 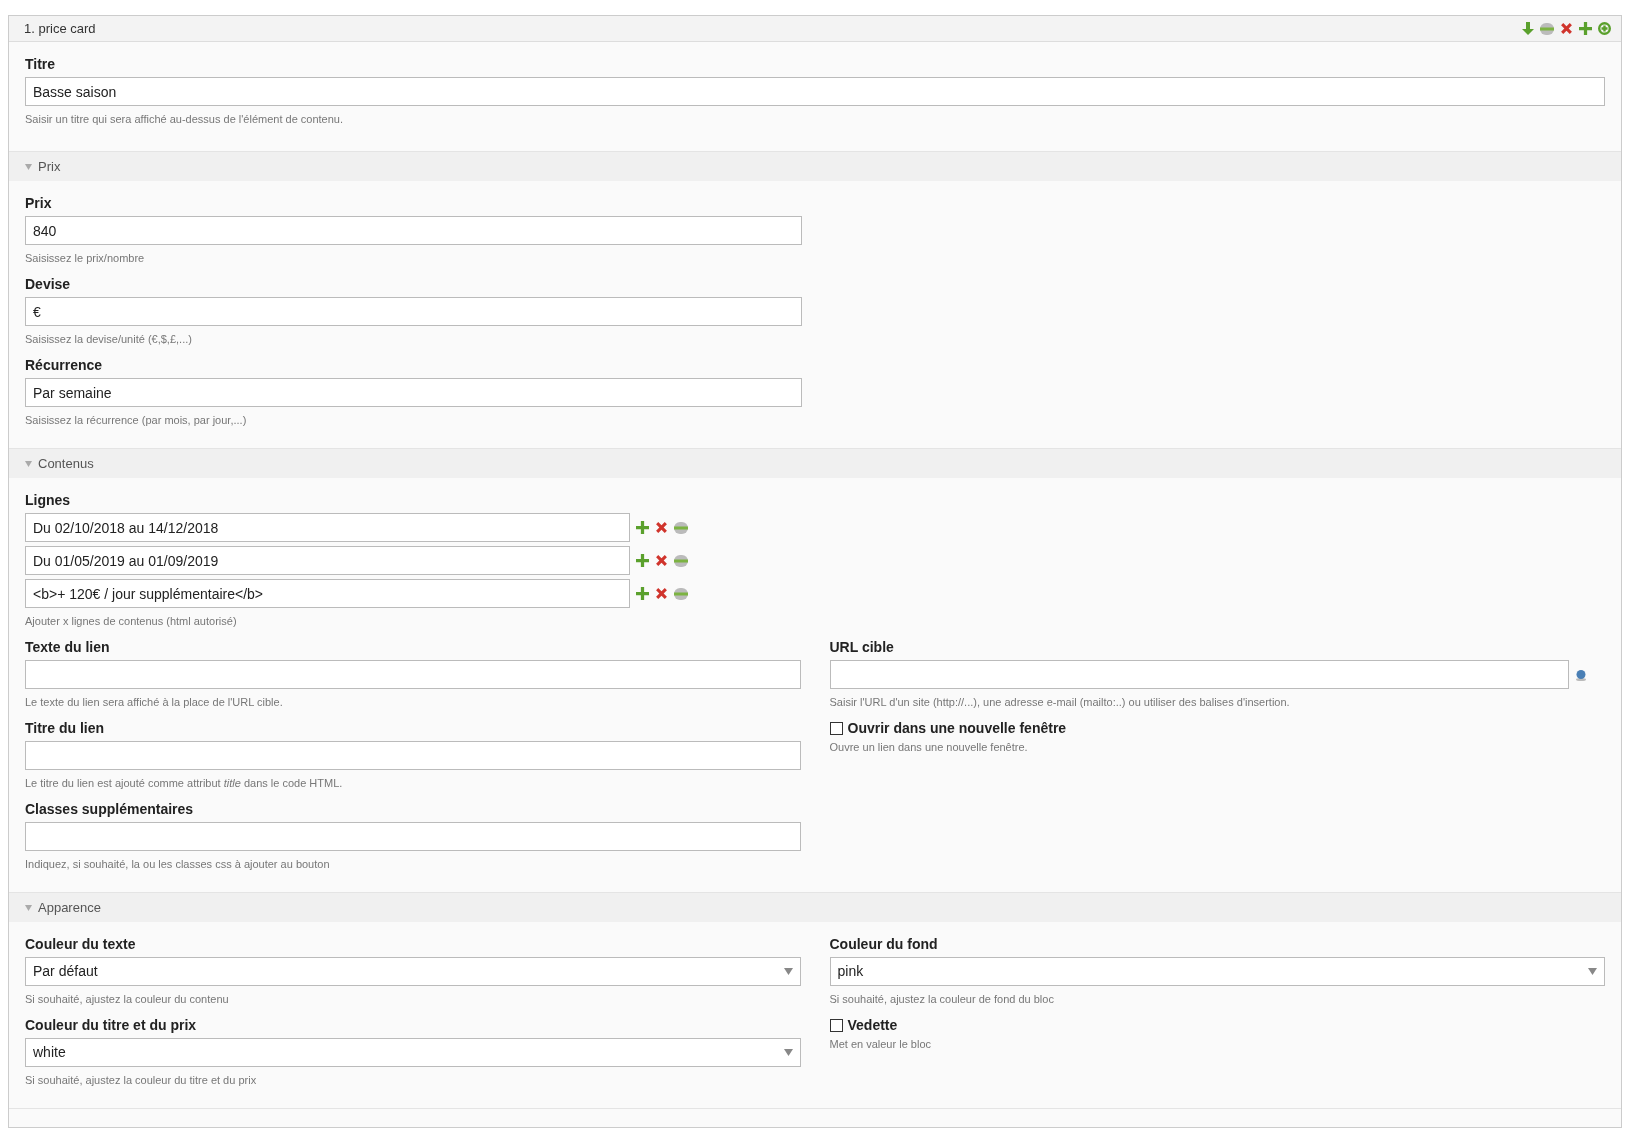 I want to click on line-field: Du 01/05/2019 au 01/09/2019, so click(x=327, y=560).